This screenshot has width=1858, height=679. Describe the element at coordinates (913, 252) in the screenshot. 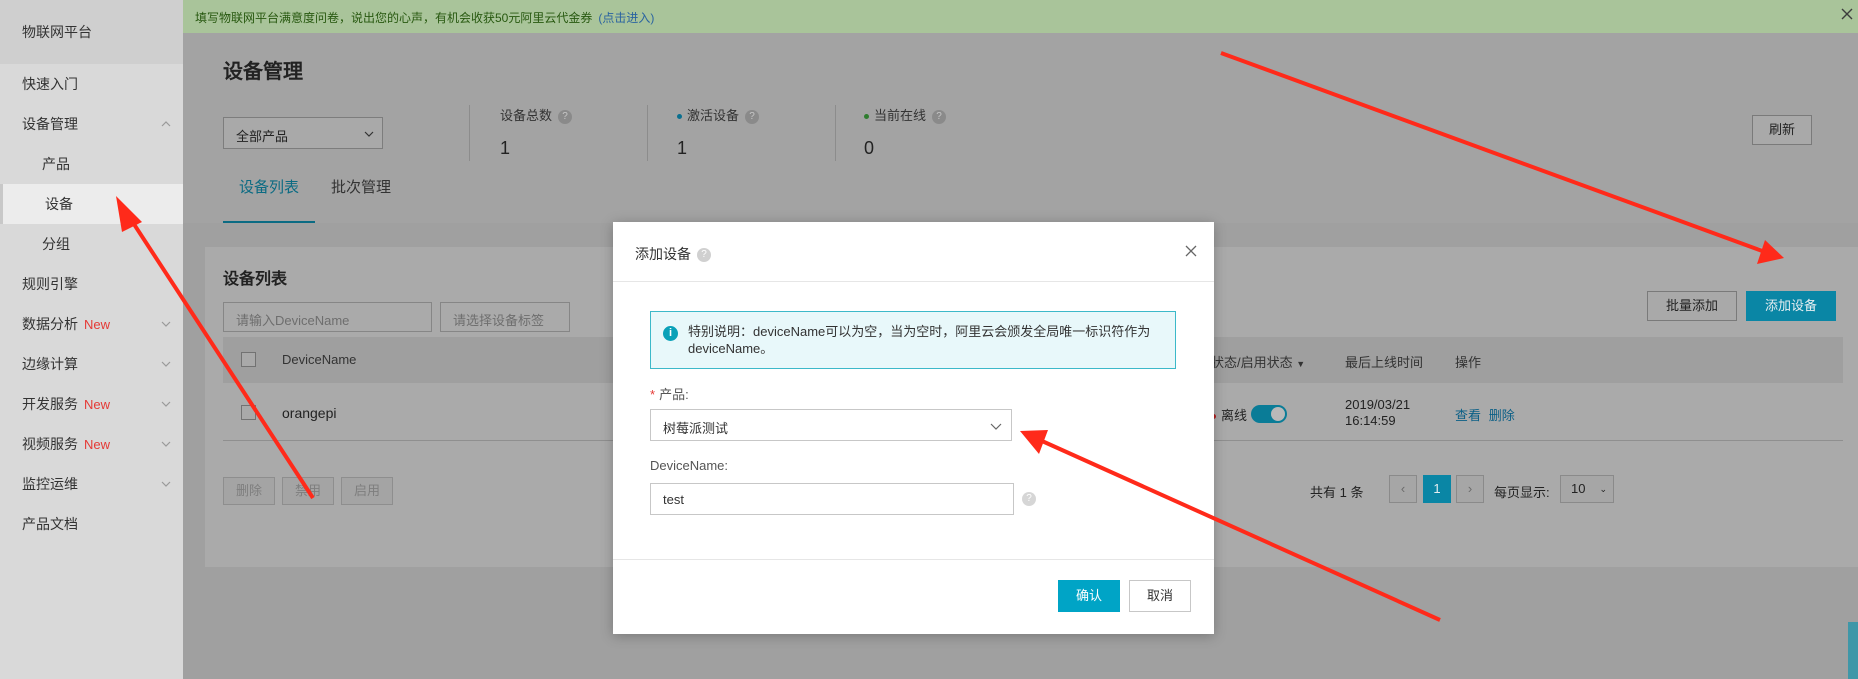

I see `dialog-header: 添加设备?` at that location.